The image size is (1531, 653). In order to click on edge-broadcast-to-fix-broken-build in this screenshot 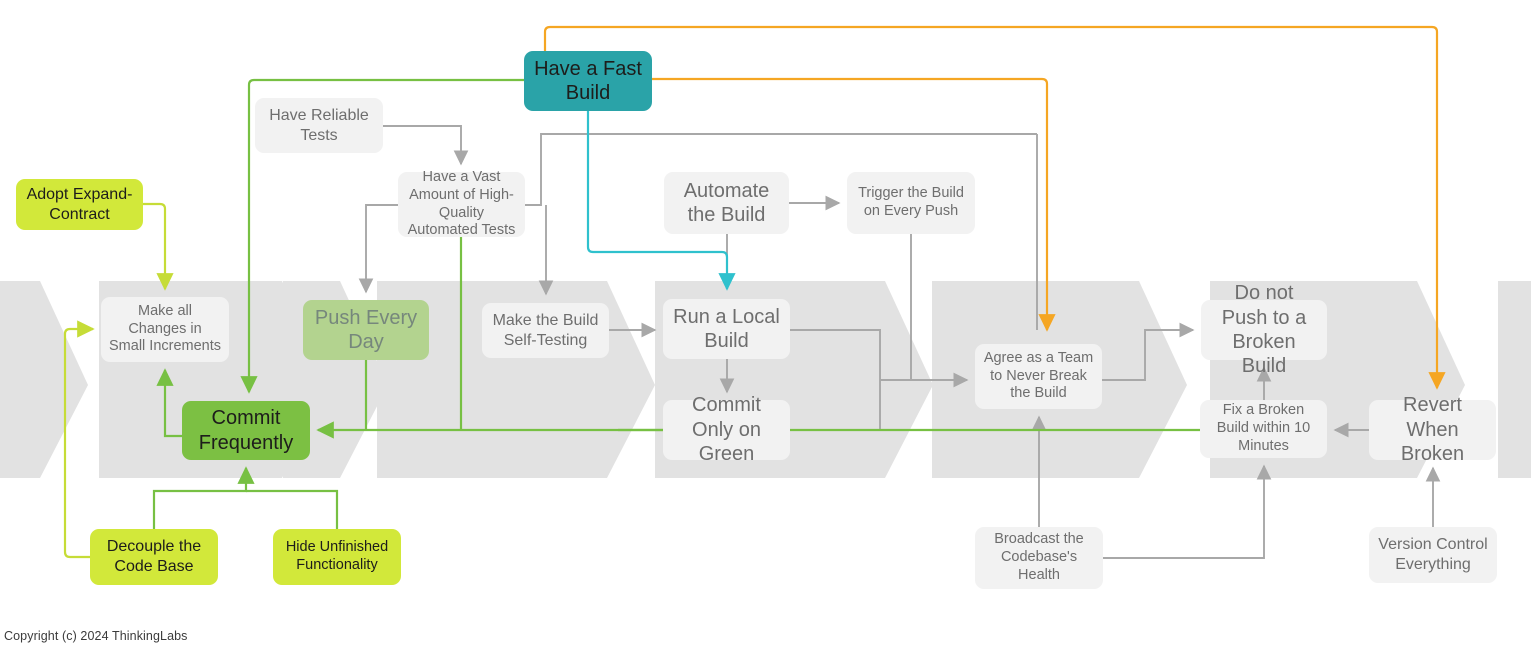, I will do `click(1187, 511)`.